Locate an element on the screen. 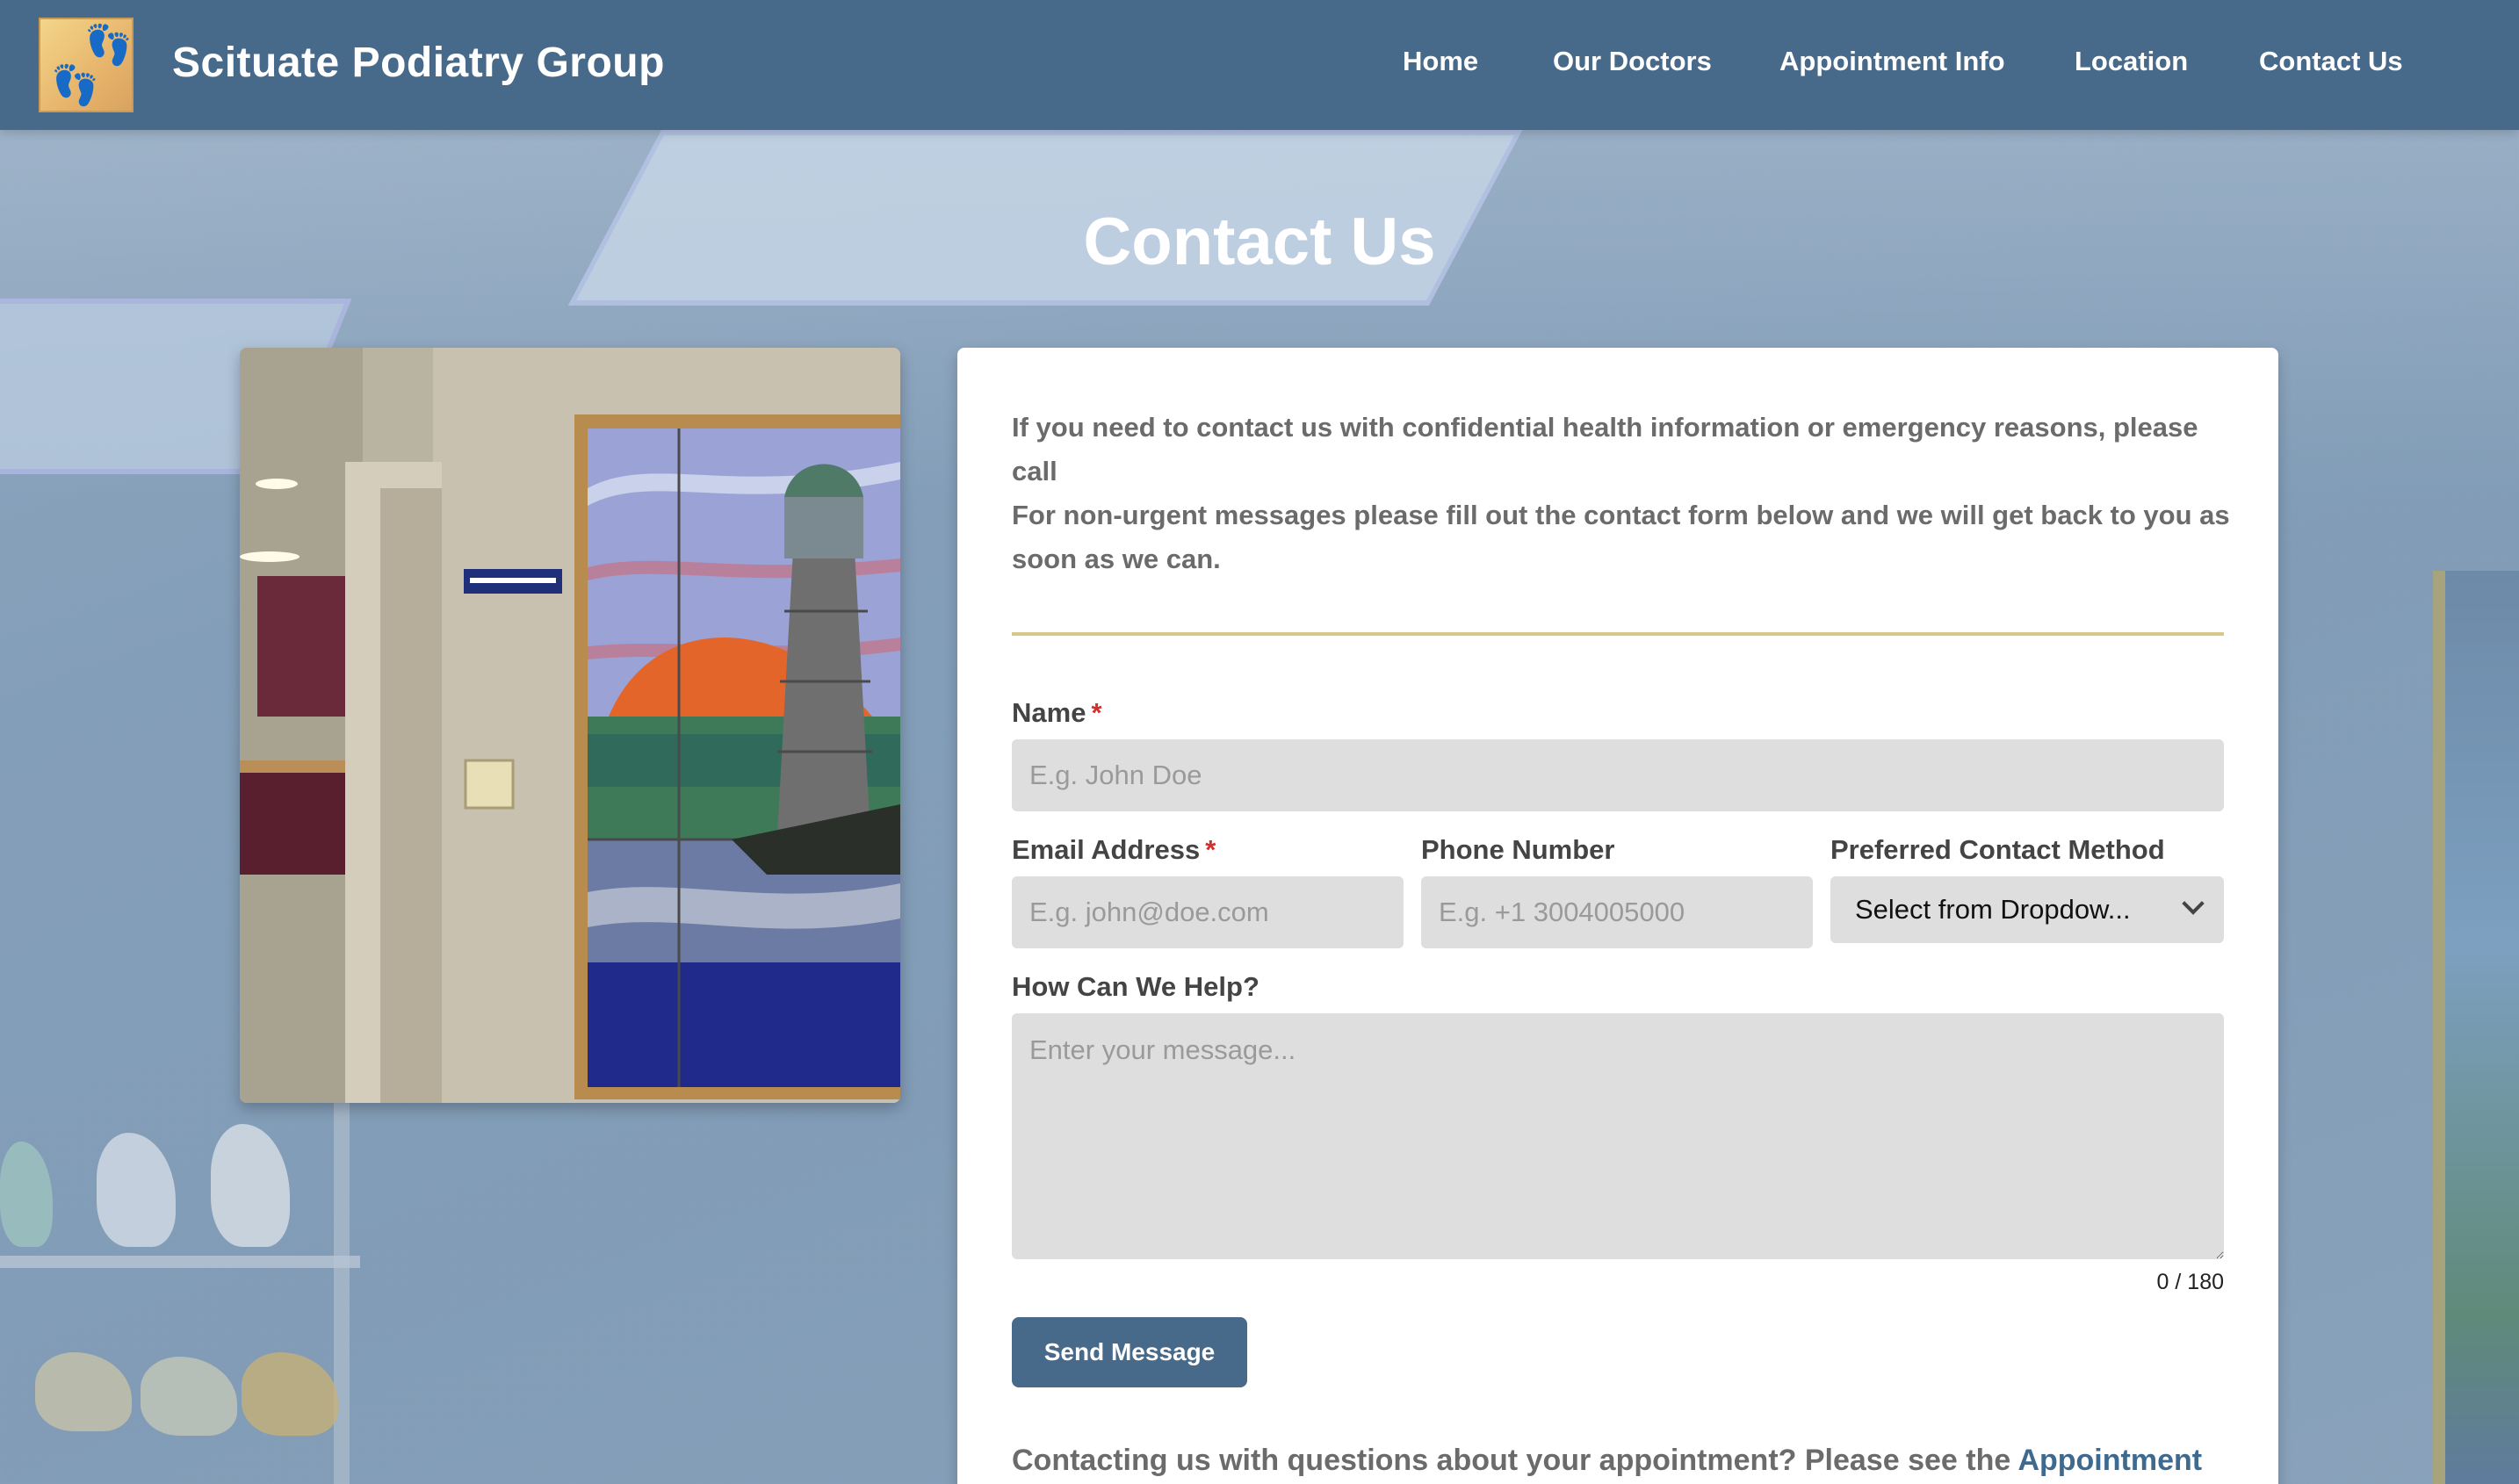 The width and height of the screenshot is (2519, 1484). contact-method-label-text: Preferred Contact Method is located at coordinates (1998, 849).